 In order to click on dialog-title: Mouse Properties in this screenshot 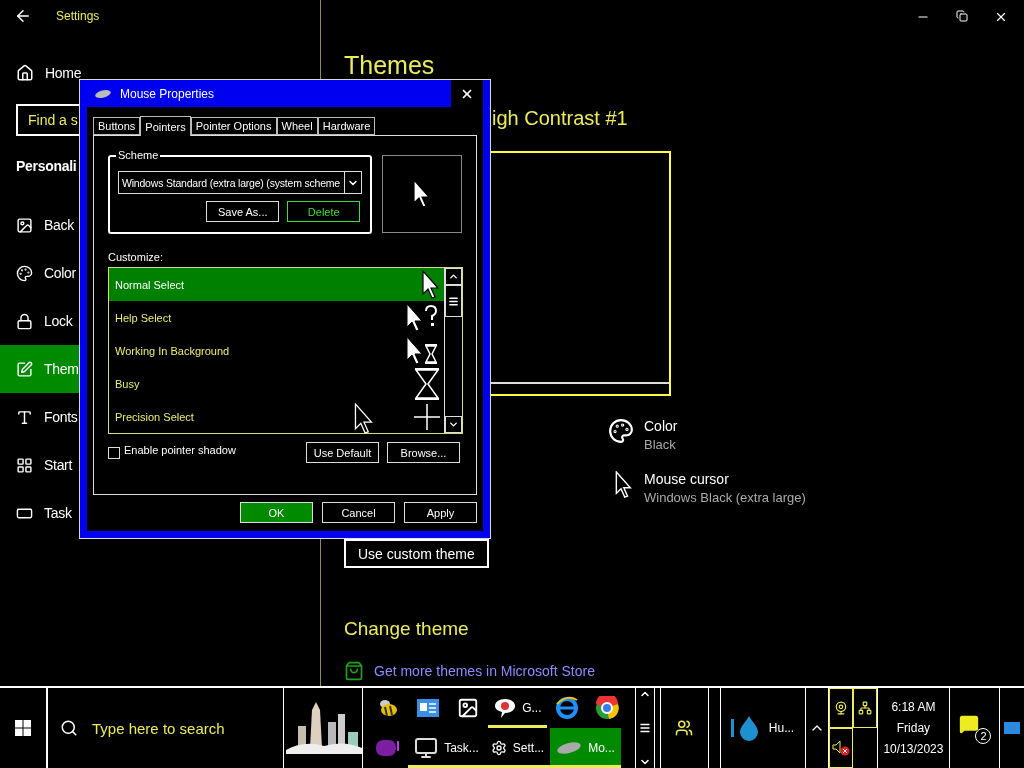, I will do `click(167, 93)`.